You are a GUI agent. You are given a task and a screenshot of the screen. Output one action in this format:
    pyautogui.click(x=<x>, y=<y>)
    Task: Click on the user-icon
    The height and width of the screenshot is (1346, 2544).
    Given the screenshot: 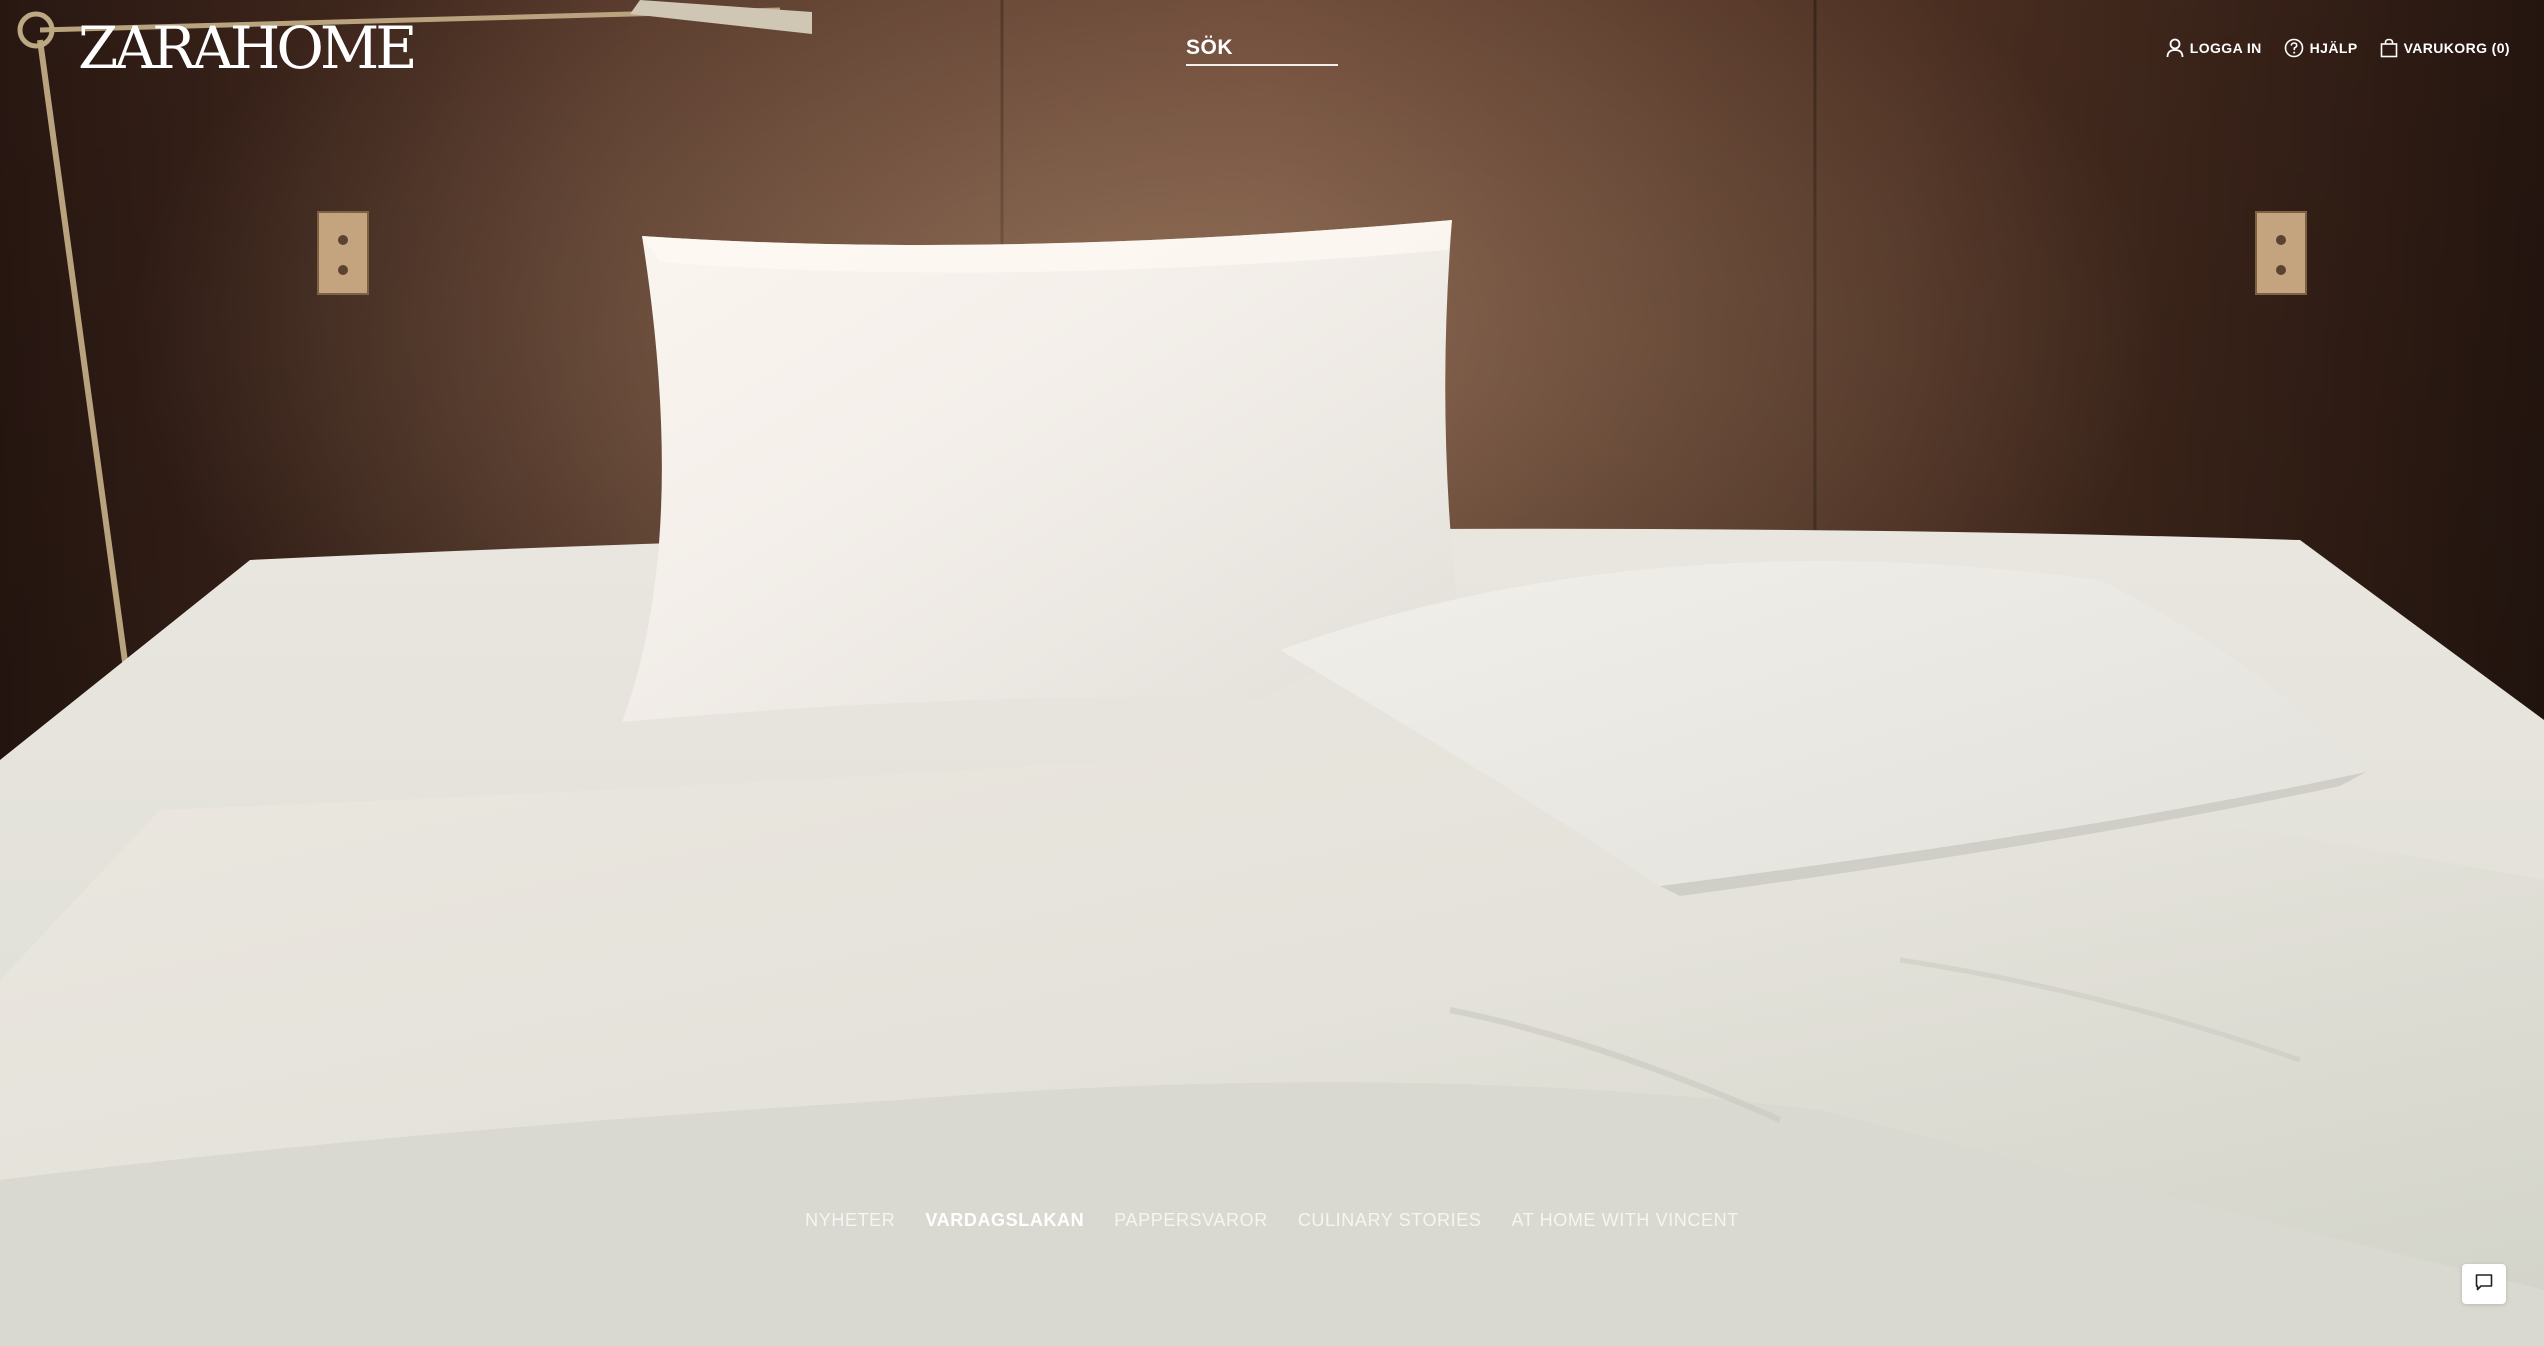 What is the action you would take?
    pyautogui.click(x=2175, y=48)
    